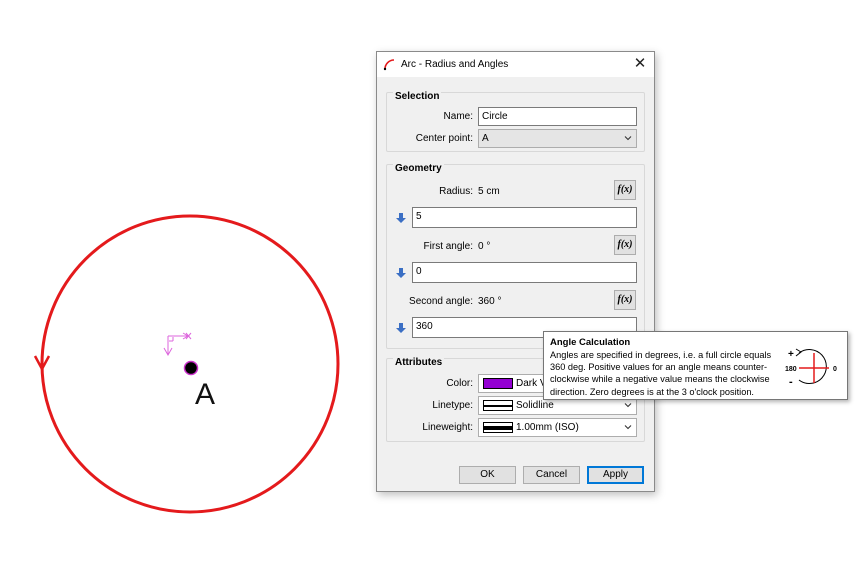 This screenshot has width=860, height=581. Describe the element at coordinates (441, 301) in the screenshot. I see `second-angle-label: Second angle:` at that location.